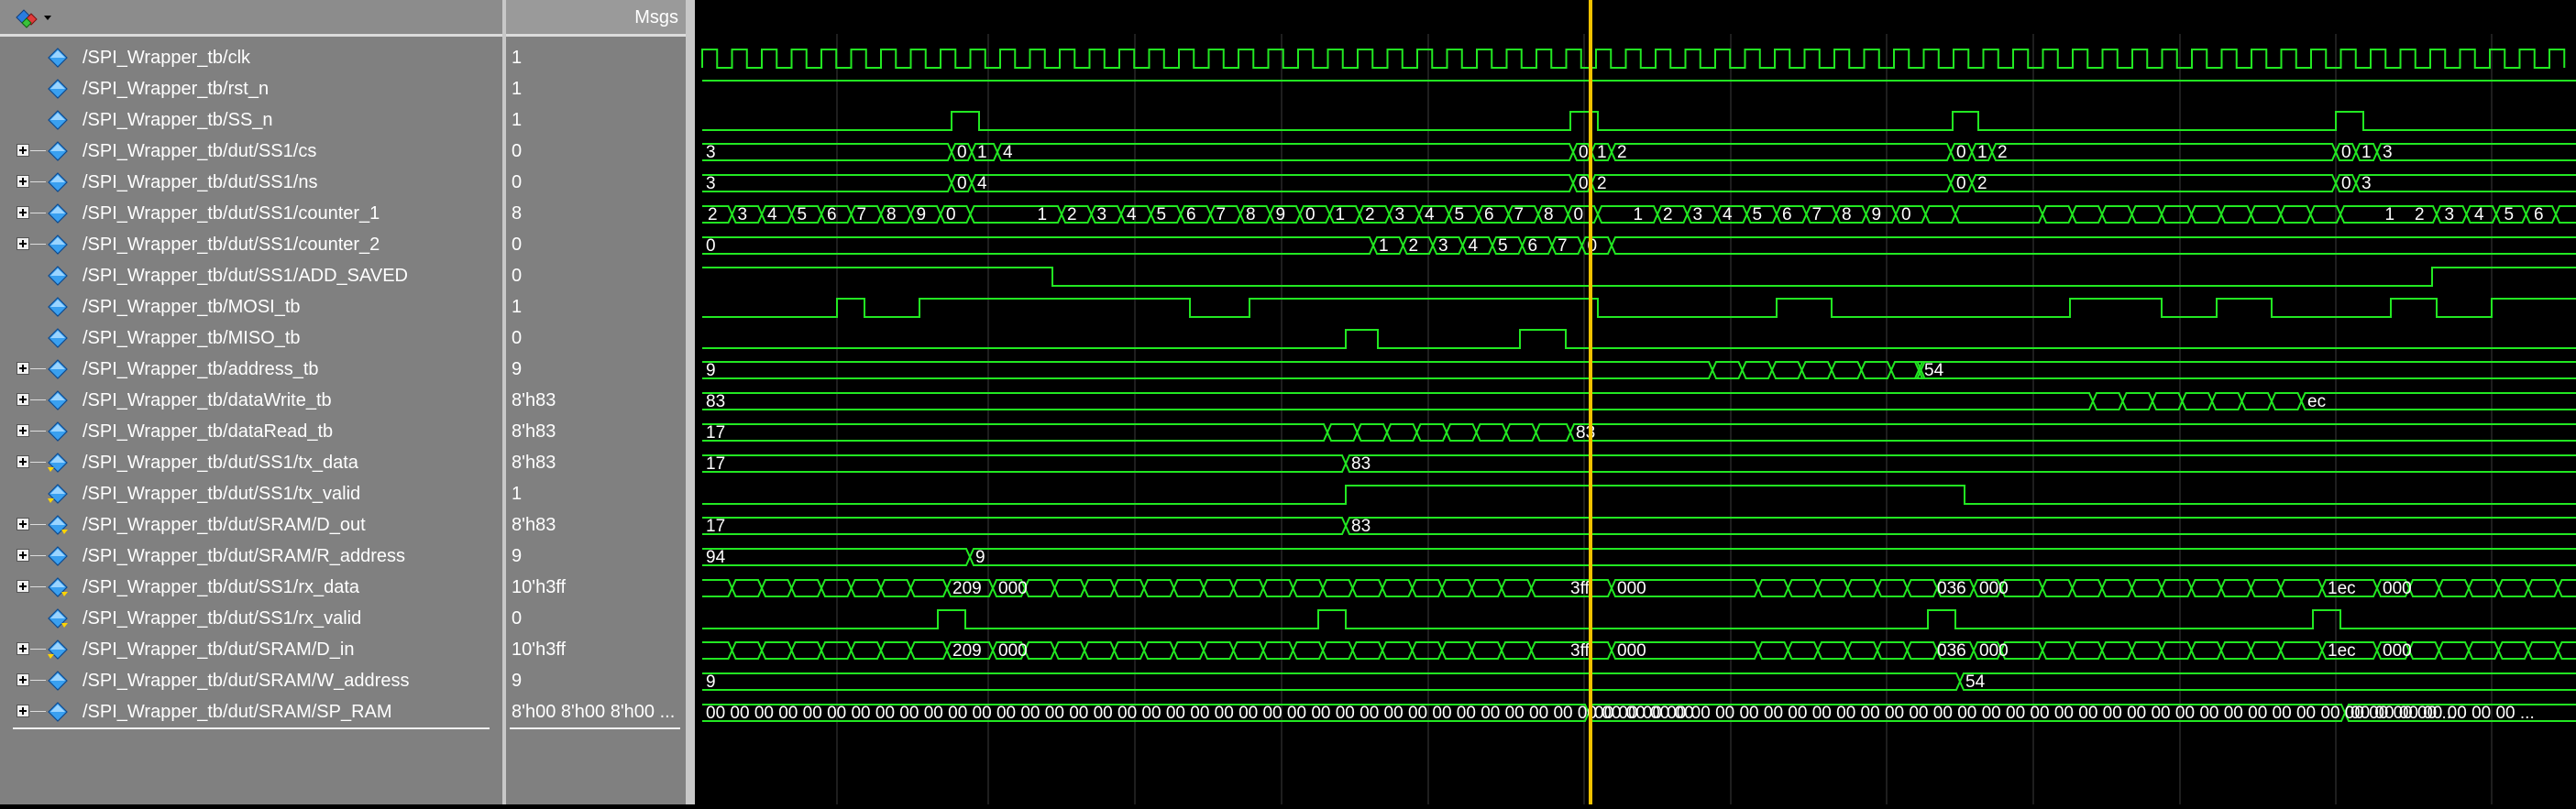 This screenshot has height=809, width=2576. I want to click on address-bus-segment, so click(1207, 370).